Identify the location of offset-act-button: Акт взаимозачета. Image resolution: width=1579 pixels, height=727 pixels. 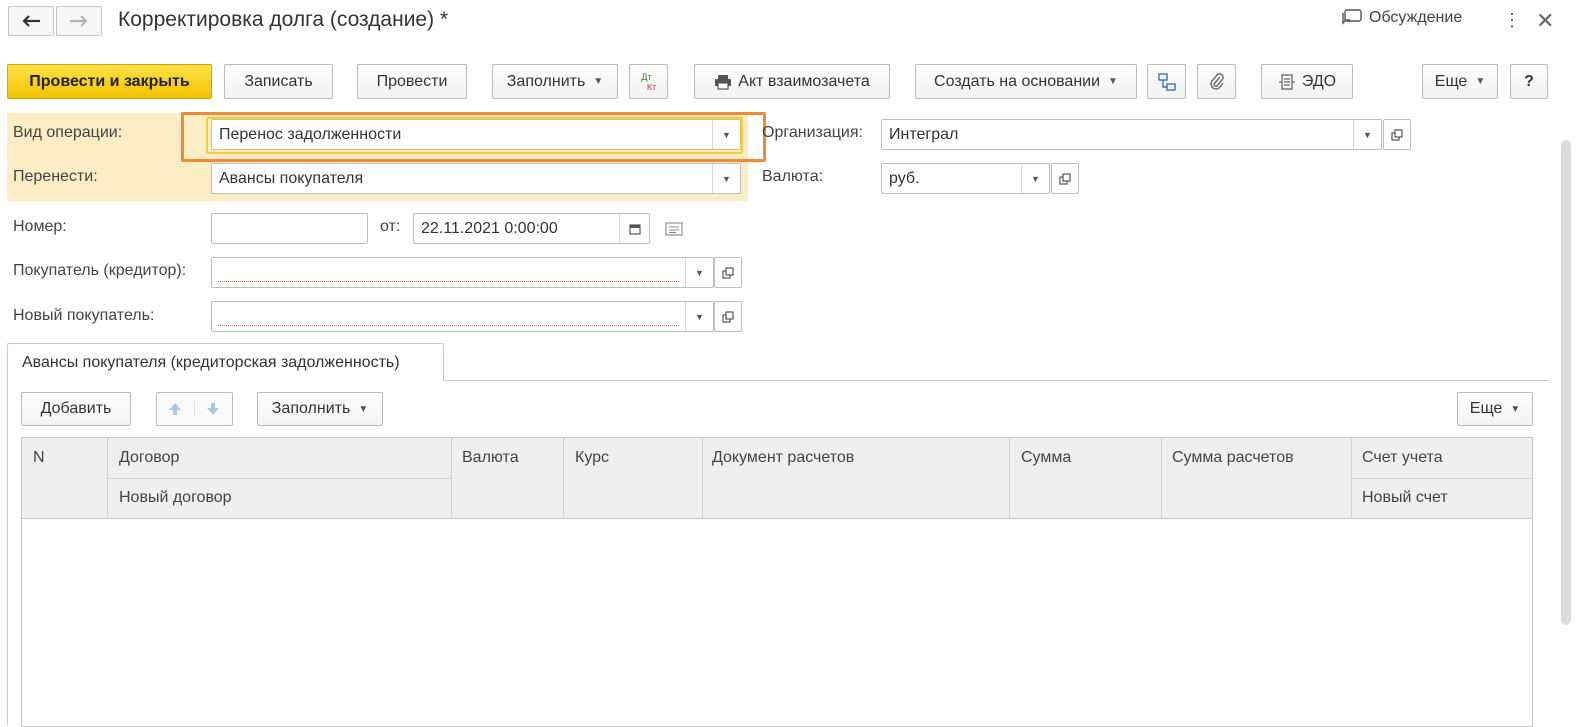
(792, 81).